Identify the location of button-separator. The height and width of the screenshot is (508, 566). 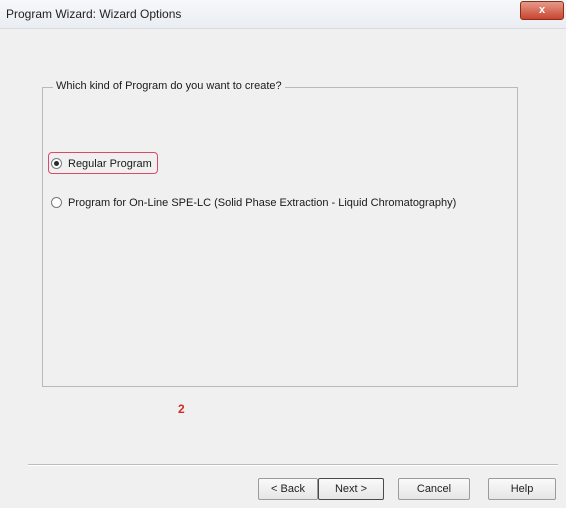
(293, 465).